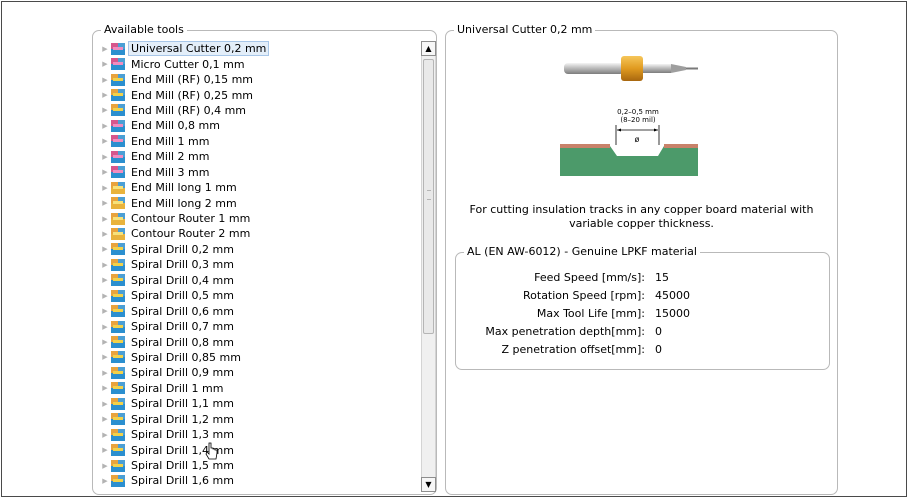 The image size is (910, 500). Describe the element at coordinates (254, 310) in the screenshot. I see `tool-list-item: ▶ Spiral Drill 0,6 mm` at that location.